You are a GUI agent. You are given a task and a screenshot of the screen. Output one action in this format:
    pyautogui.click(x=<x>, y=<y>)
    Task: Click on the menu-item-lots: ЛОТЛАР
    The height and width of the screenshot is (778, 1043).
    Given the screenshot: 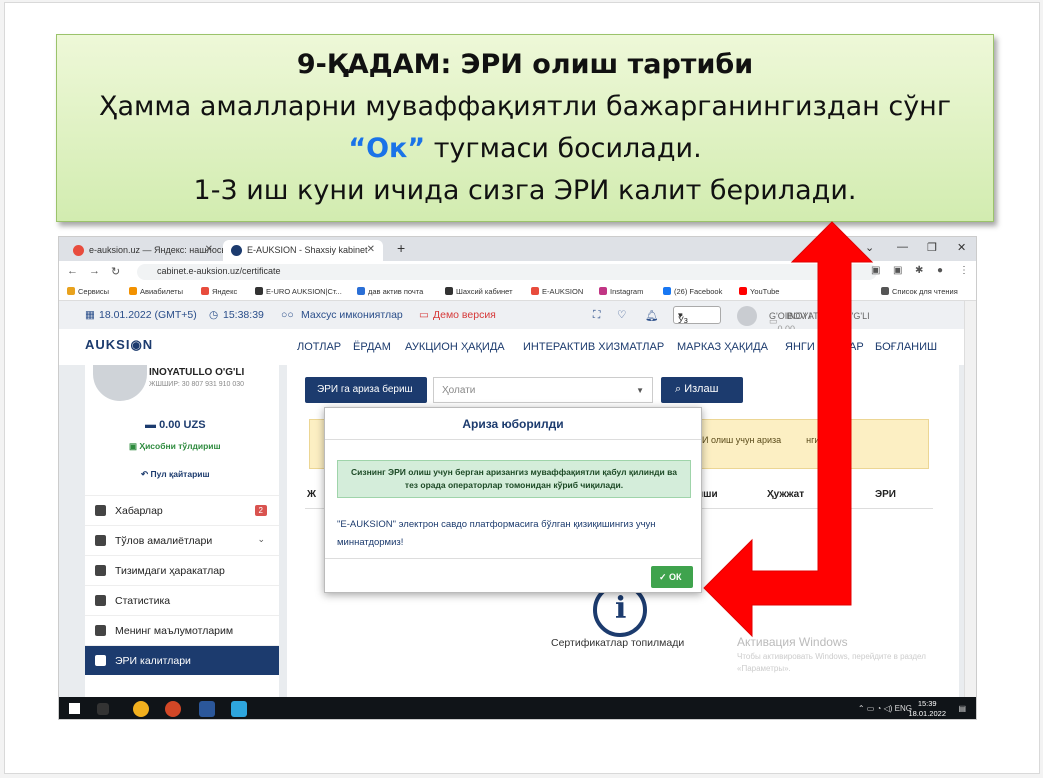 What is the action you would take?
    pyautogui.click(x=319, y=347)
    